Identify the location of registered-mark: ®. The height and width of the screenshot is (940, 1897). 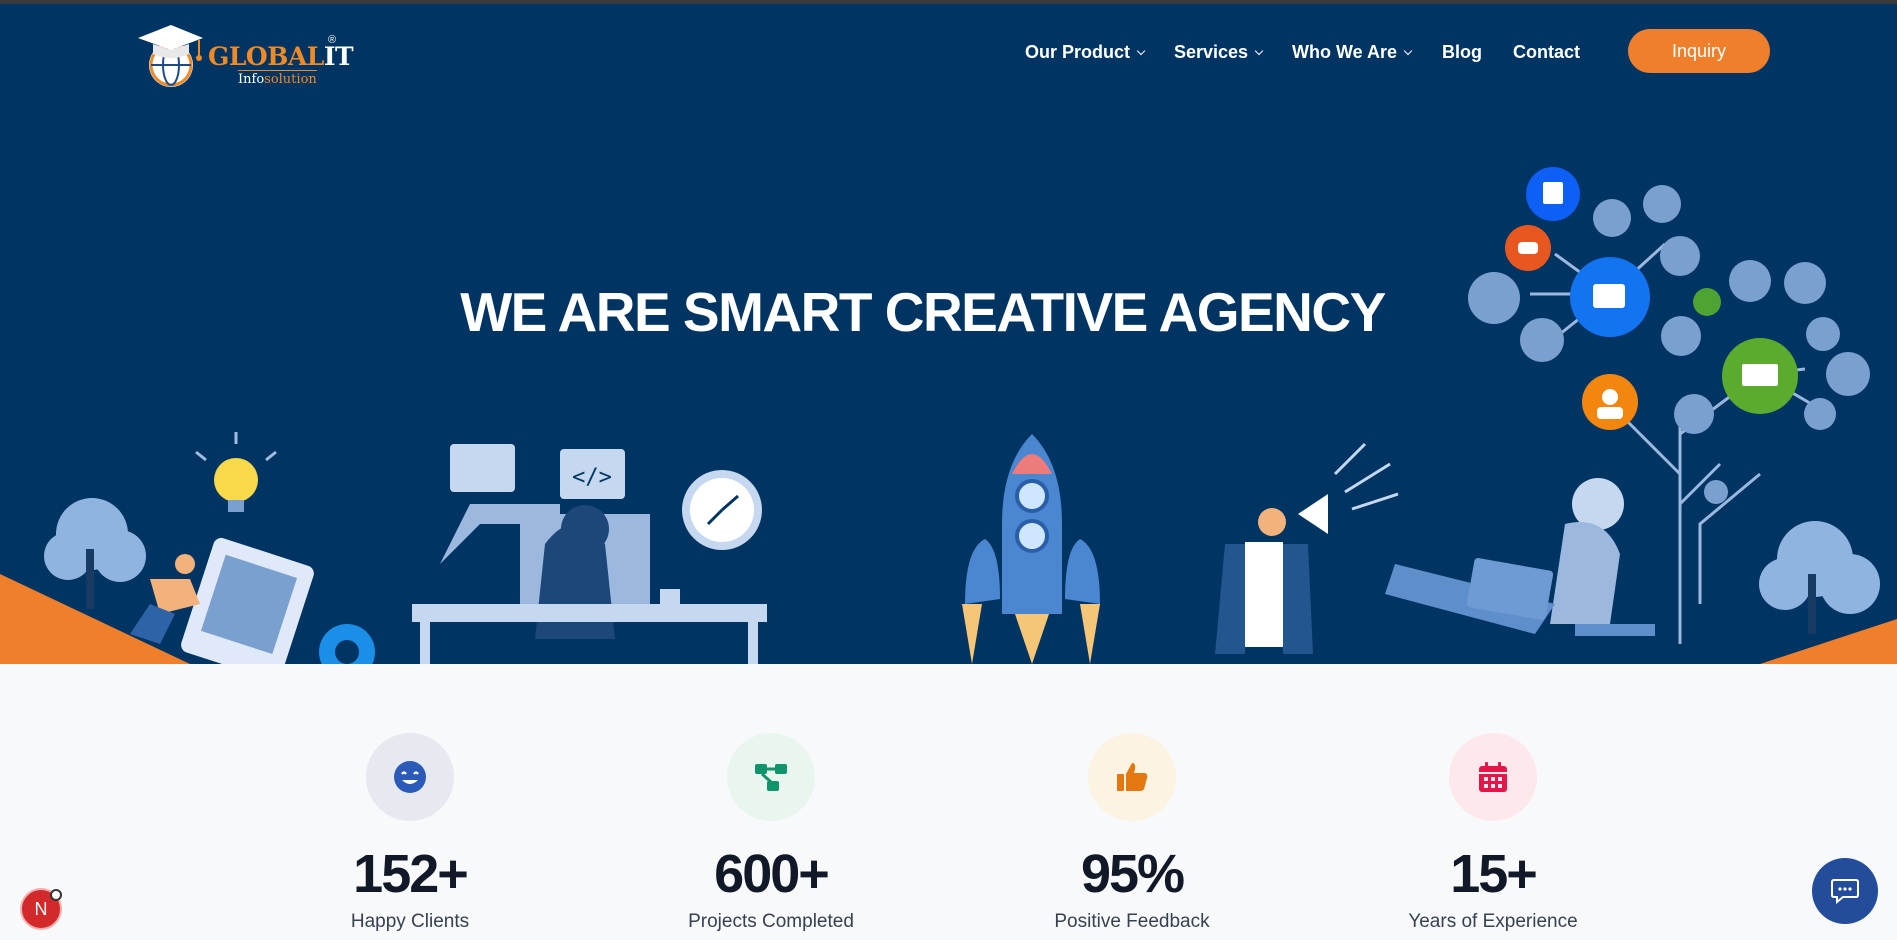
(332, 40).